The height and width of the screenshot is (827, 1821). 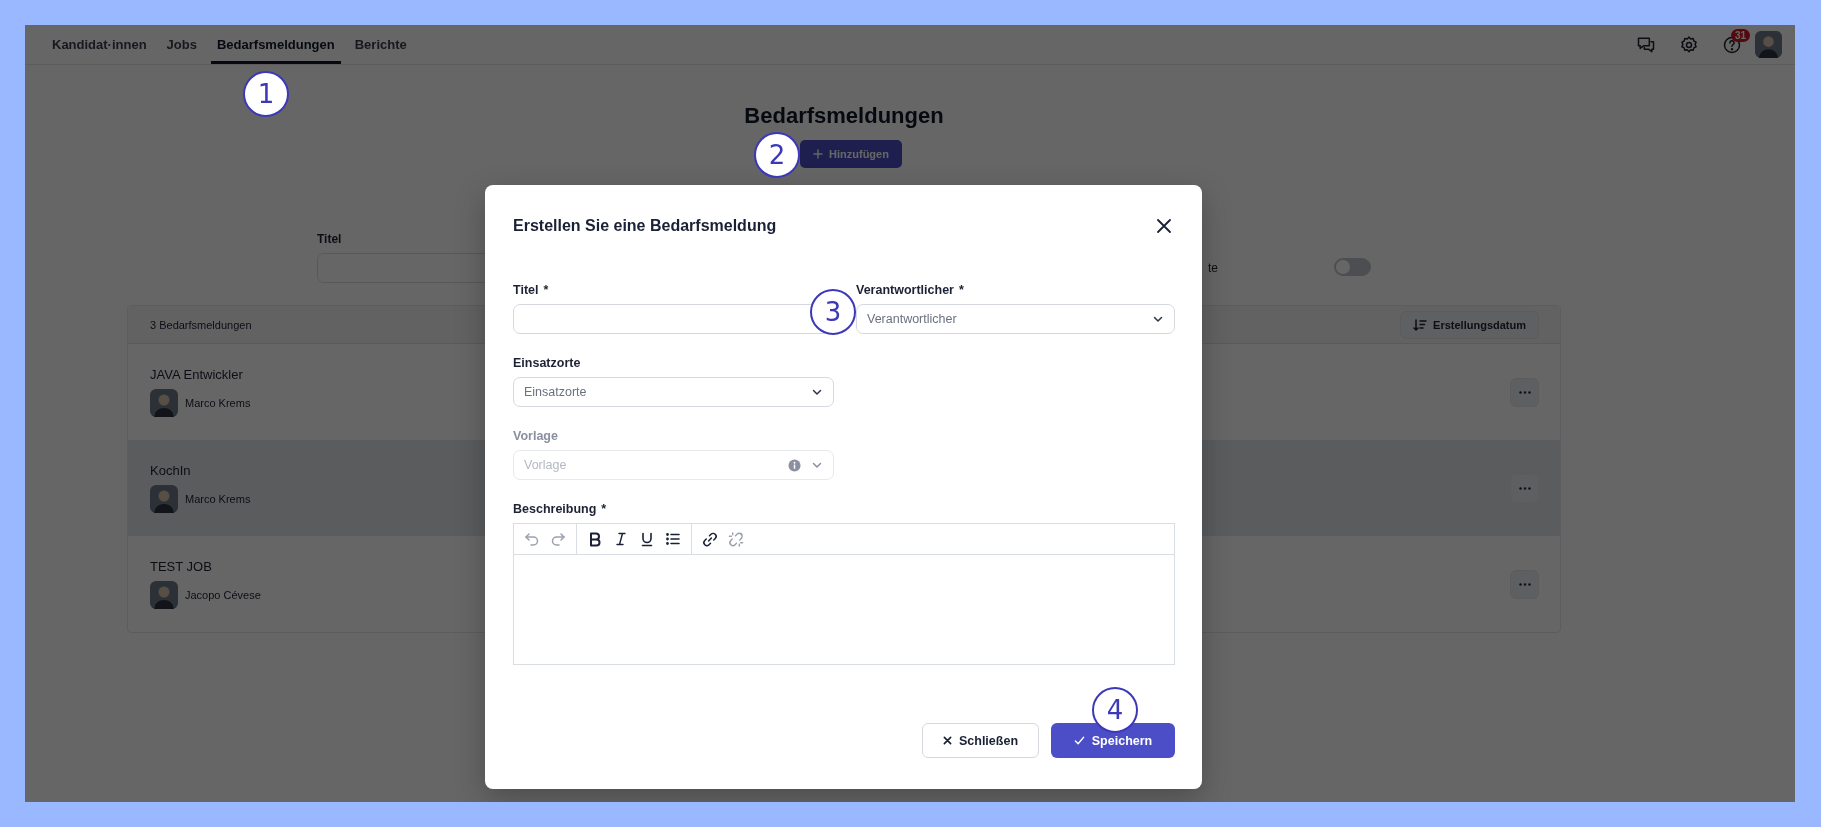 What do you see at coordinates (171, 471) in the screenshot?
I see `job-title: KochIn` at bounding box center [171, 471].